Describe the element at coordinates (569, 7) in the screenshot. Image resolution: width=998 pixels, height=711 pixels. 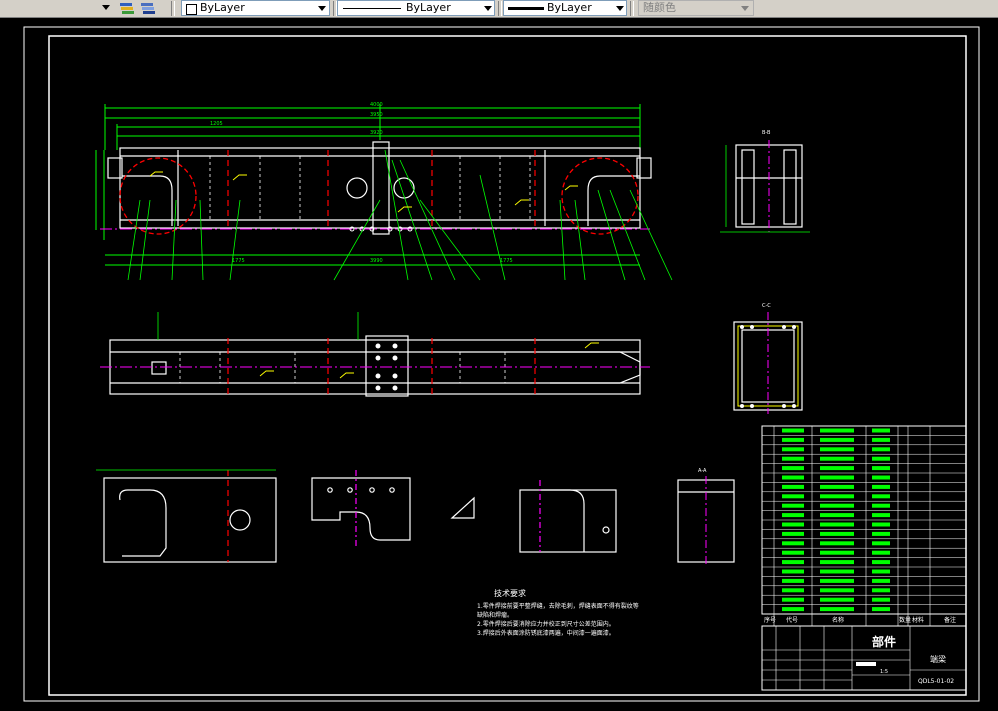
I see `lineweight-value: ByLayer` at that location.